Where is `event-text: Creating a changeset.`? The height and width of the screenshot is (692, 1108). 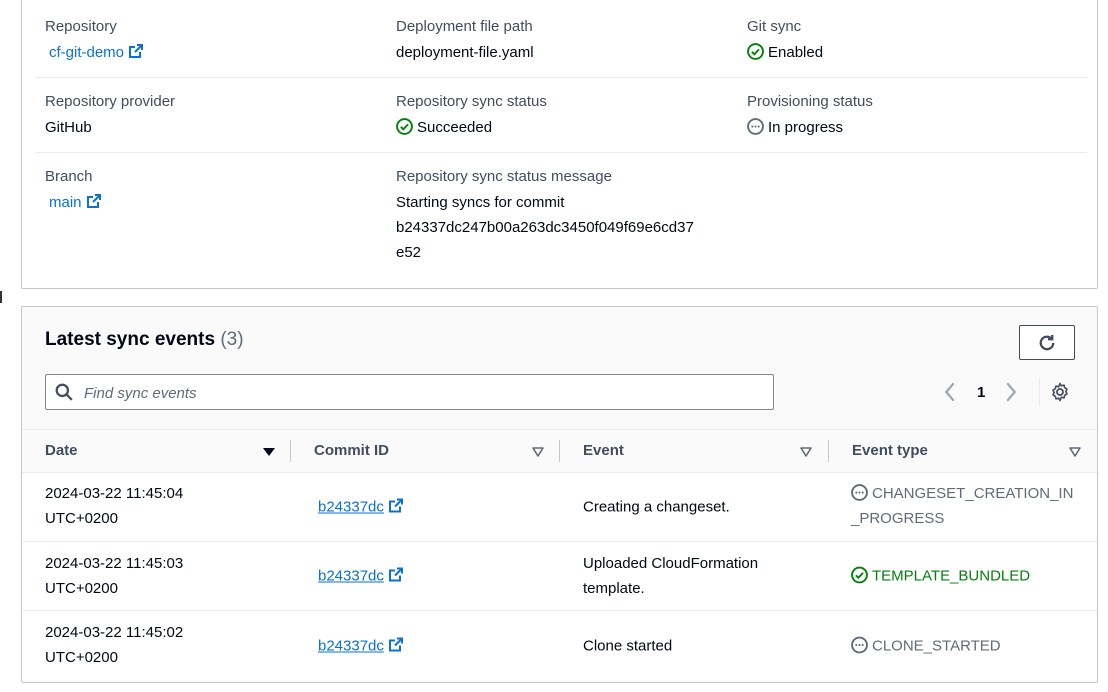
event-text: Creating a changeset. is located at coordinates (656, 507).